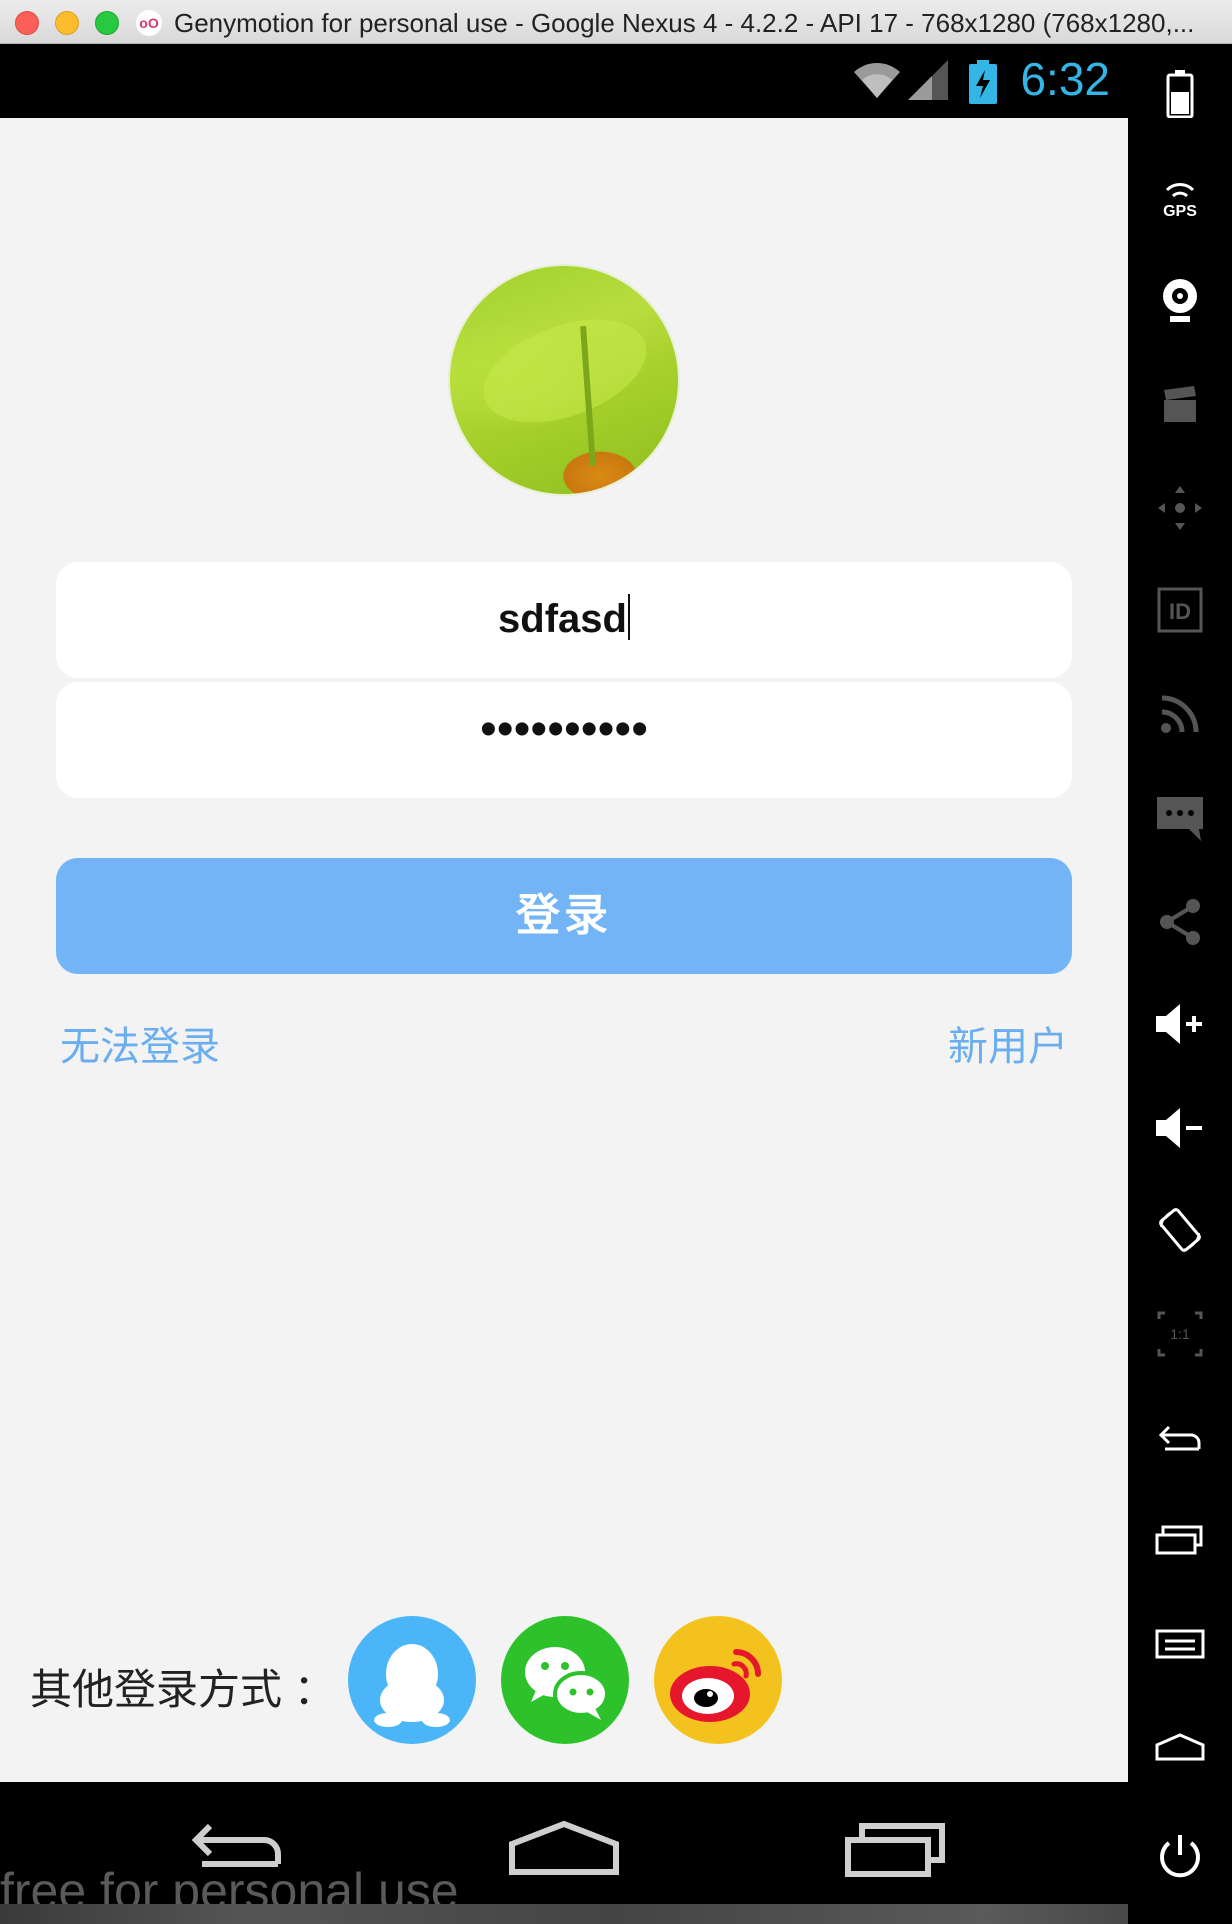 This screenshot has width=1232, height=1924. Describe the element at coordinates (877, 80) in the screenshot. I see `wifi-icon` at that location.